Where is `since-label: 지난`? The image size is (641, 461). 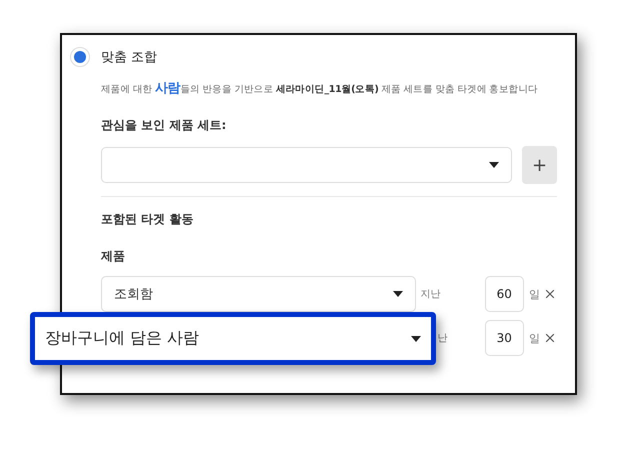
since-label: 지난 is located at coordinates (431, 294).